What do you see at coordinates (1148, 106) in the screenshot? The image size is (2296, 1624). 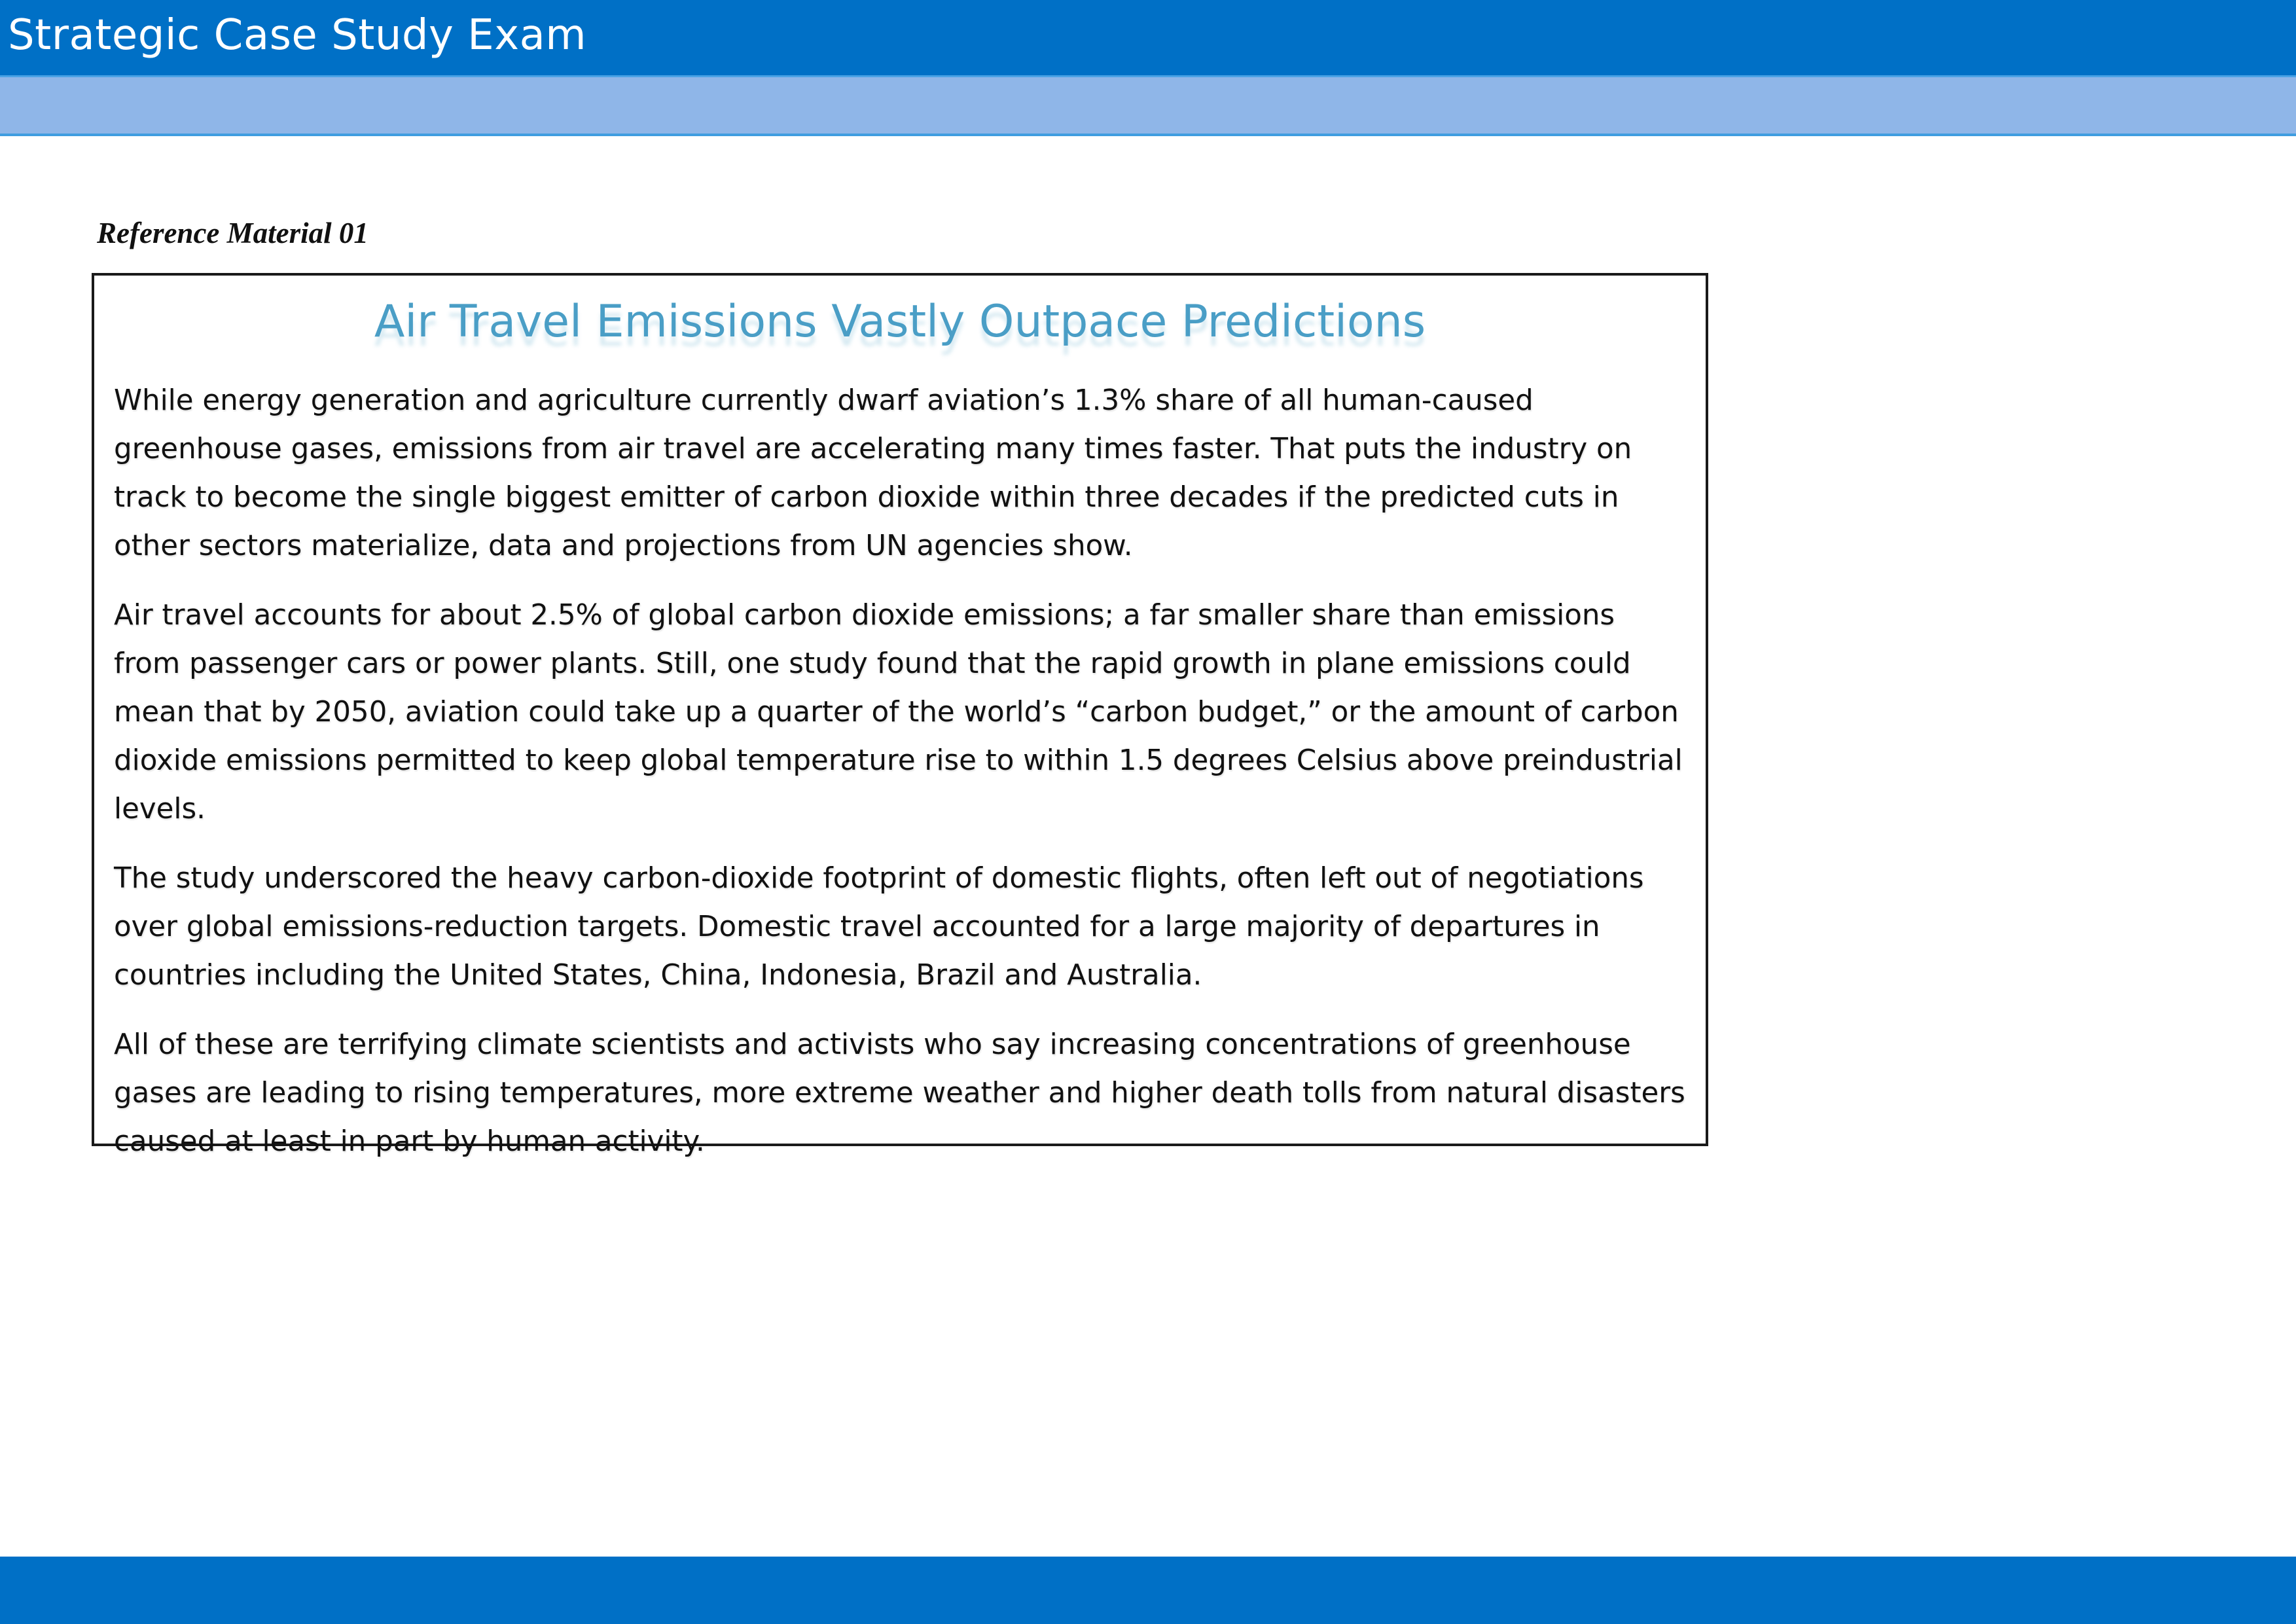 I see `subheader-bar` at bounding box center [1148, 106].